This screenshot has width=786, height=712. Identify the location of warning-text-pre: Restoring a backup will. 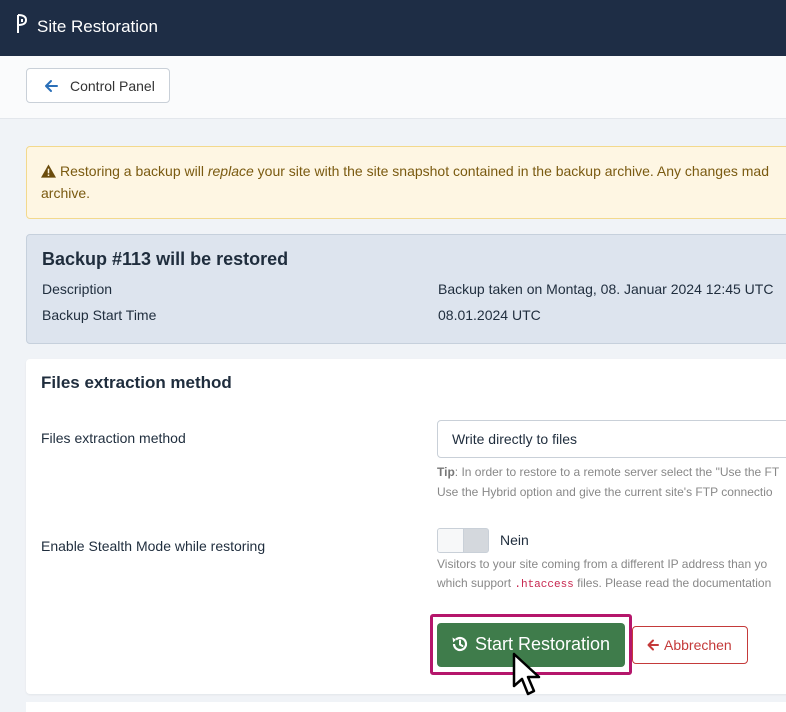
(134, 171).